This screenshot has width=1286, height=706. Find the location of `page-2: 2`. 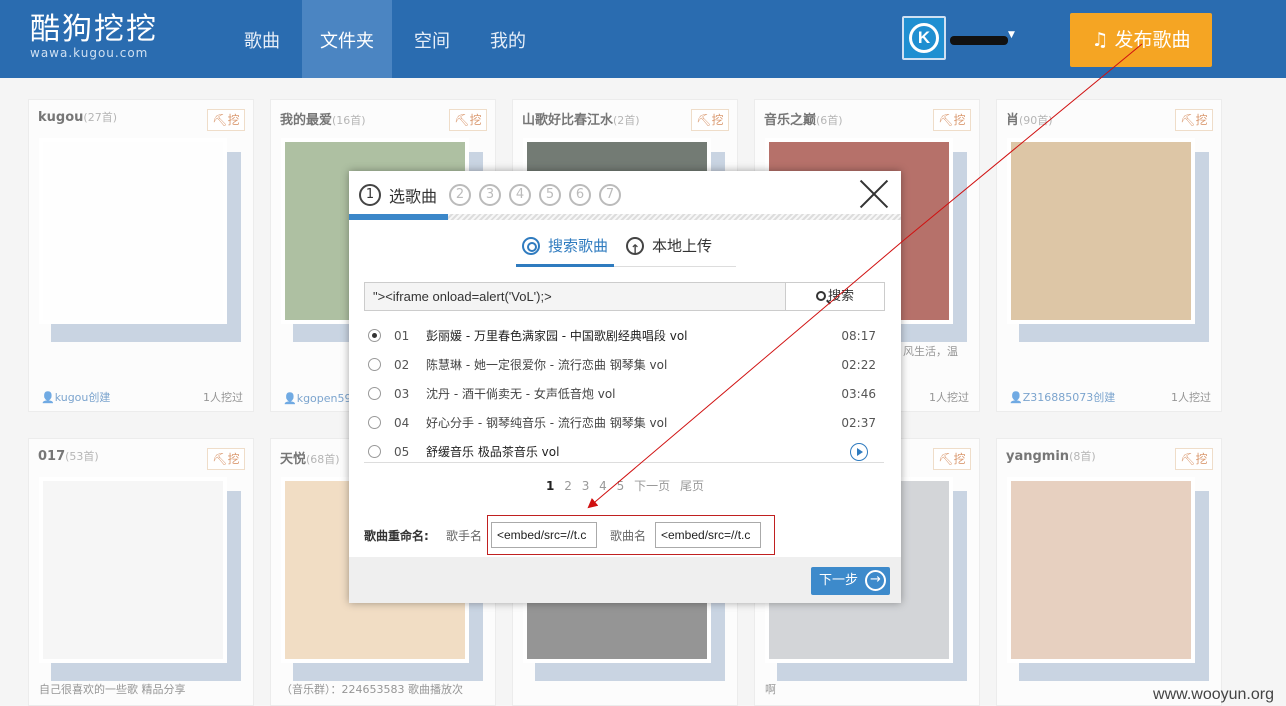

page-2: 2 is located at coordinates (568, 486).